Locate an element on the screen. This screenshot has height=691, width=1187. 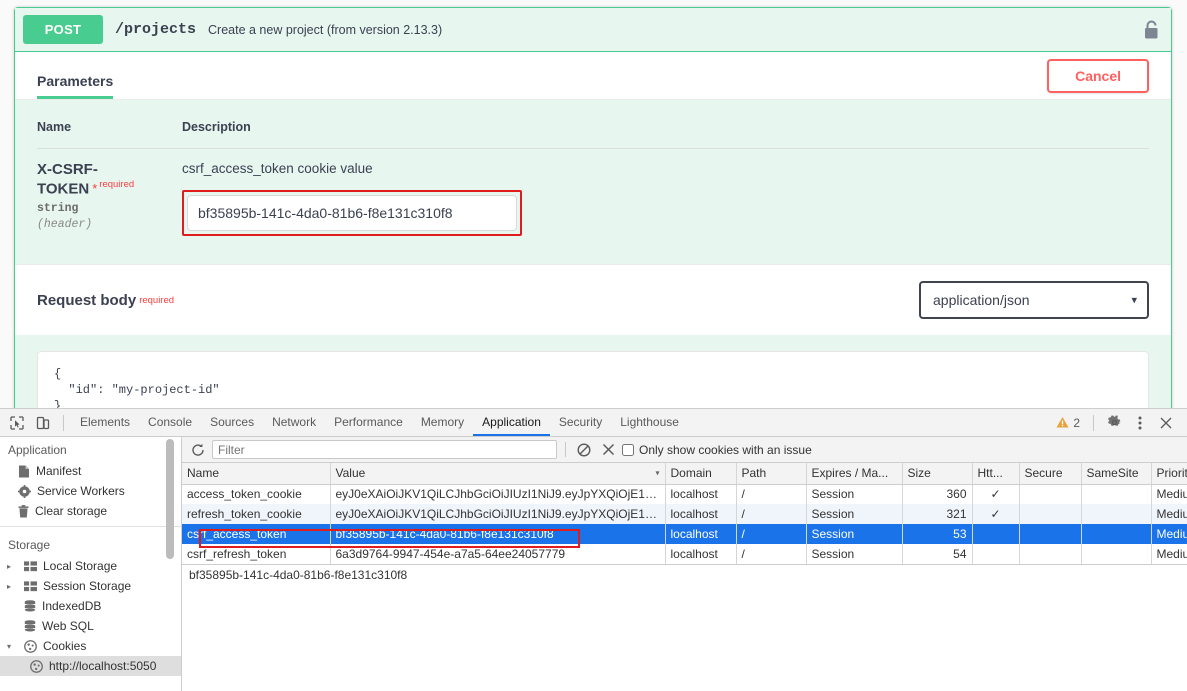
clear-filtered-cookies-button is located at coordinates (584, 450).